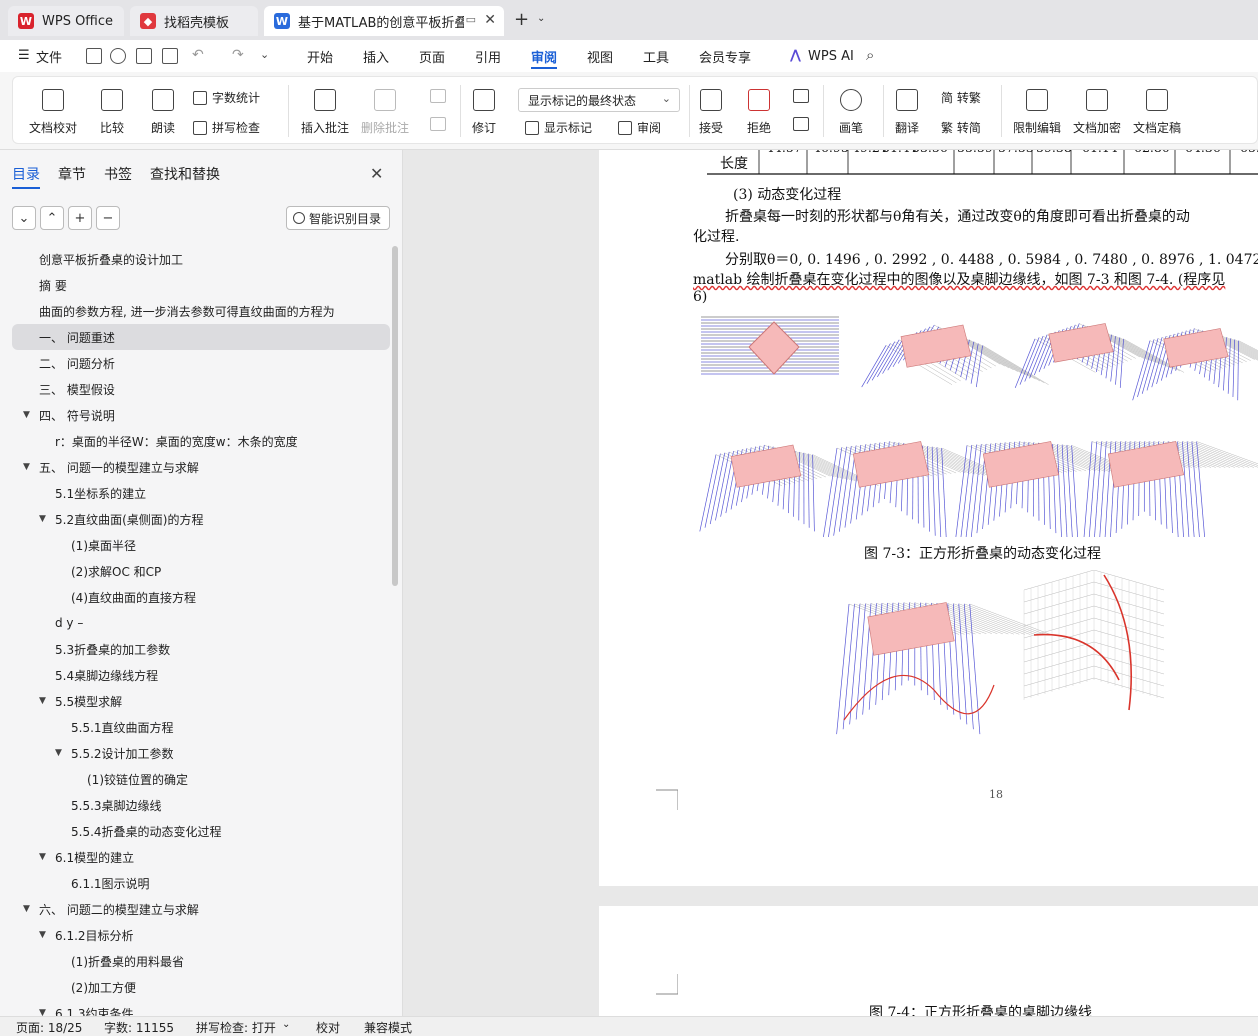  Describe the element at coordinates (338, 218) in the screenshot. I see `smart-toc-button: 智能识别目录` at that location.